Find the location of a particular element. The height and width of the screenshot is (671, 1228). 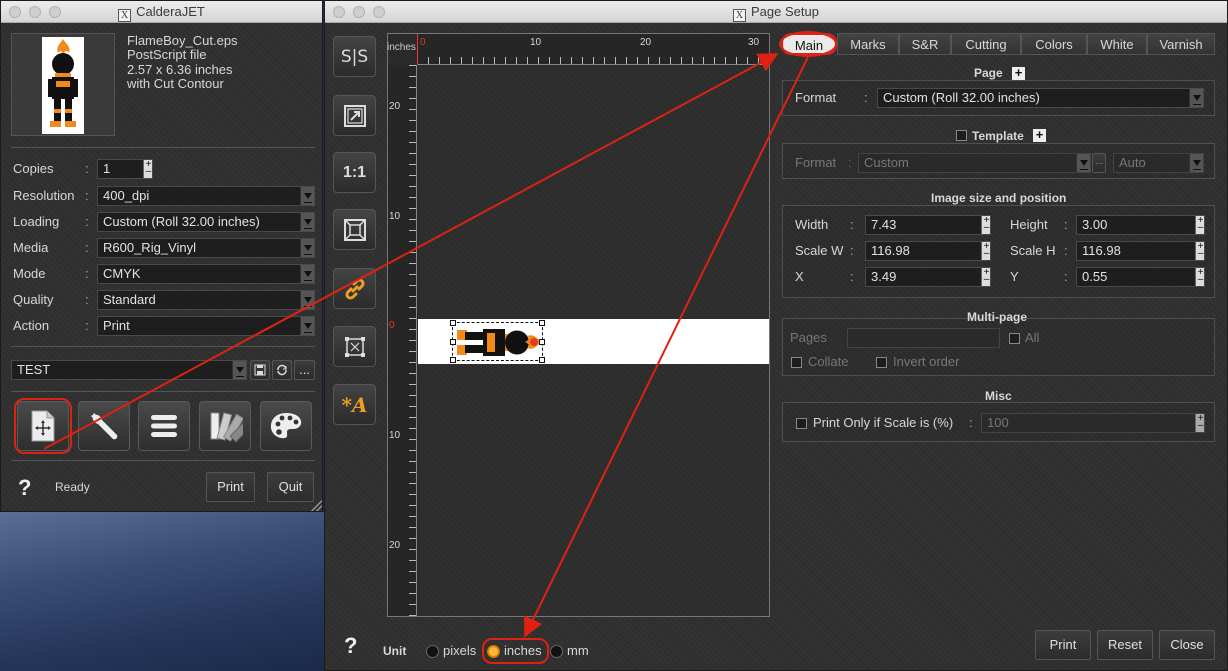

scale-percent-input: 100 is located at coordinates (1093, 423).